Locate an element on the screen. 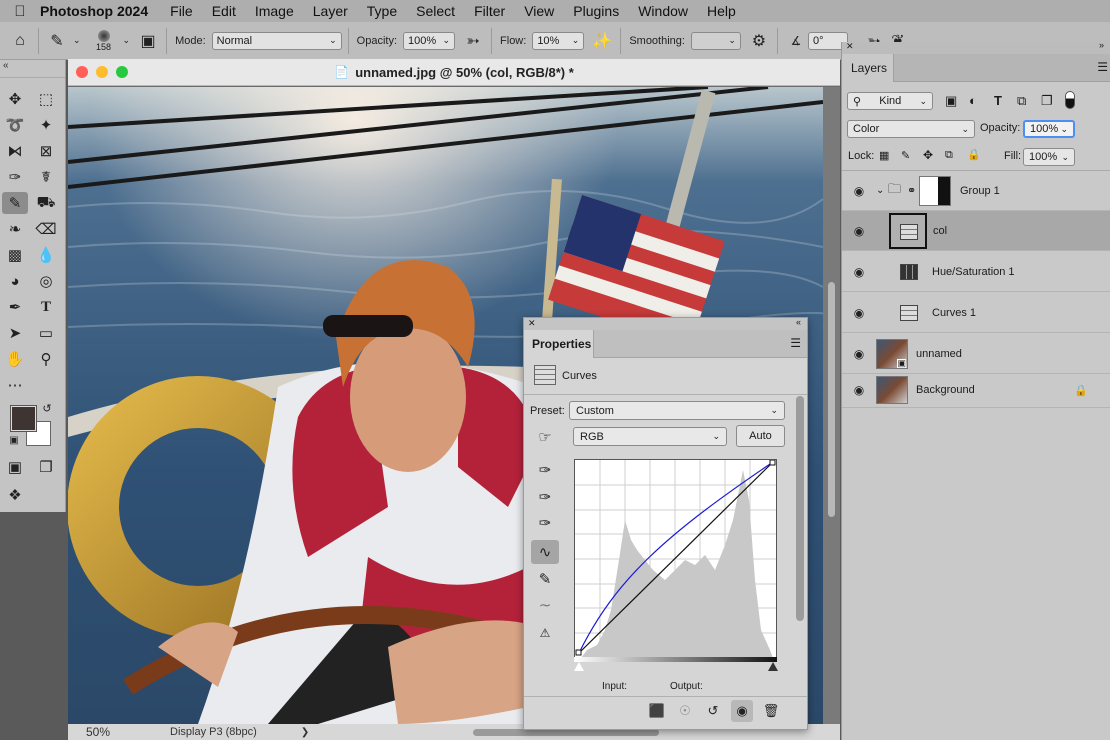 The height and width of the screenshot is (740, 1110). filter-toggle-icon is located at coordinates (1070, 100).